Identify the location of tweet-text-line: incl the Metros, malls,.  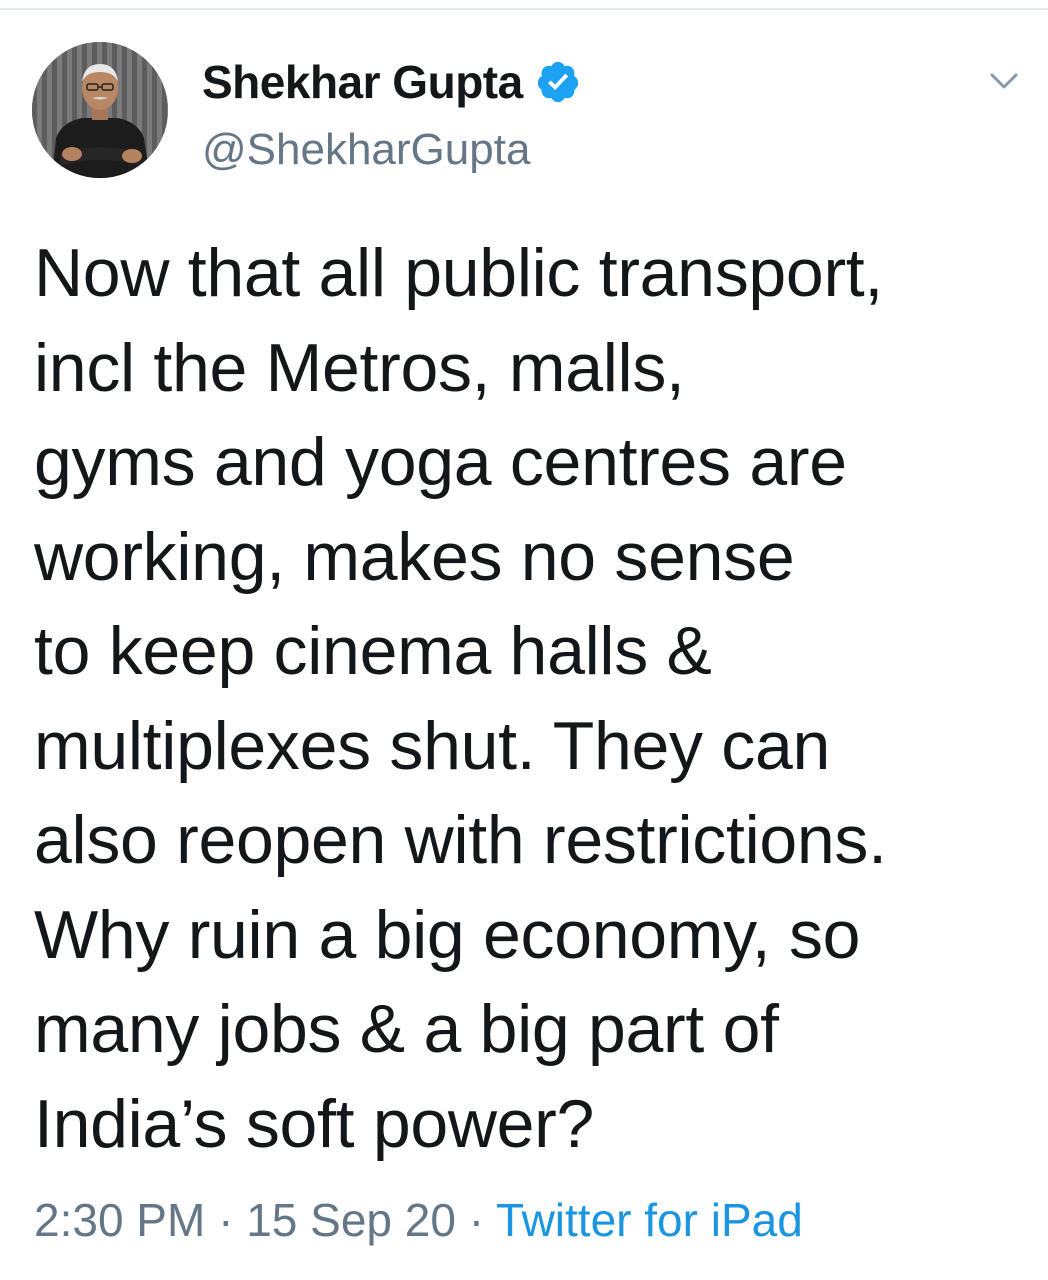
(359, 367).